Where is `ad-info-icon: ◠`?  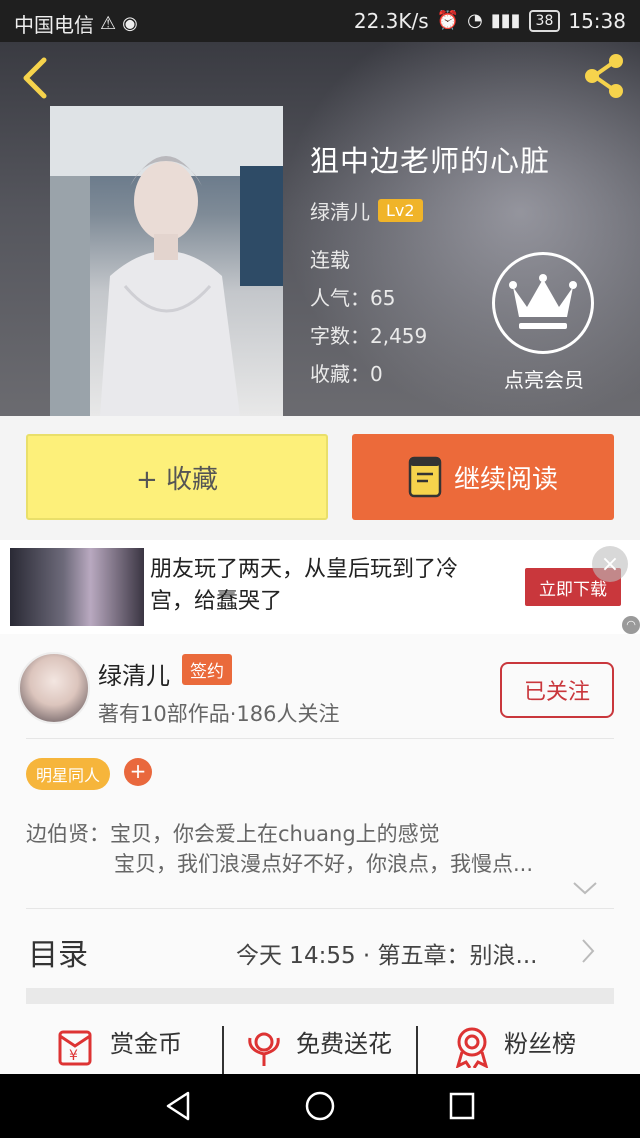
ad-info-icon: ◠ is located at coordinates (631, 625).